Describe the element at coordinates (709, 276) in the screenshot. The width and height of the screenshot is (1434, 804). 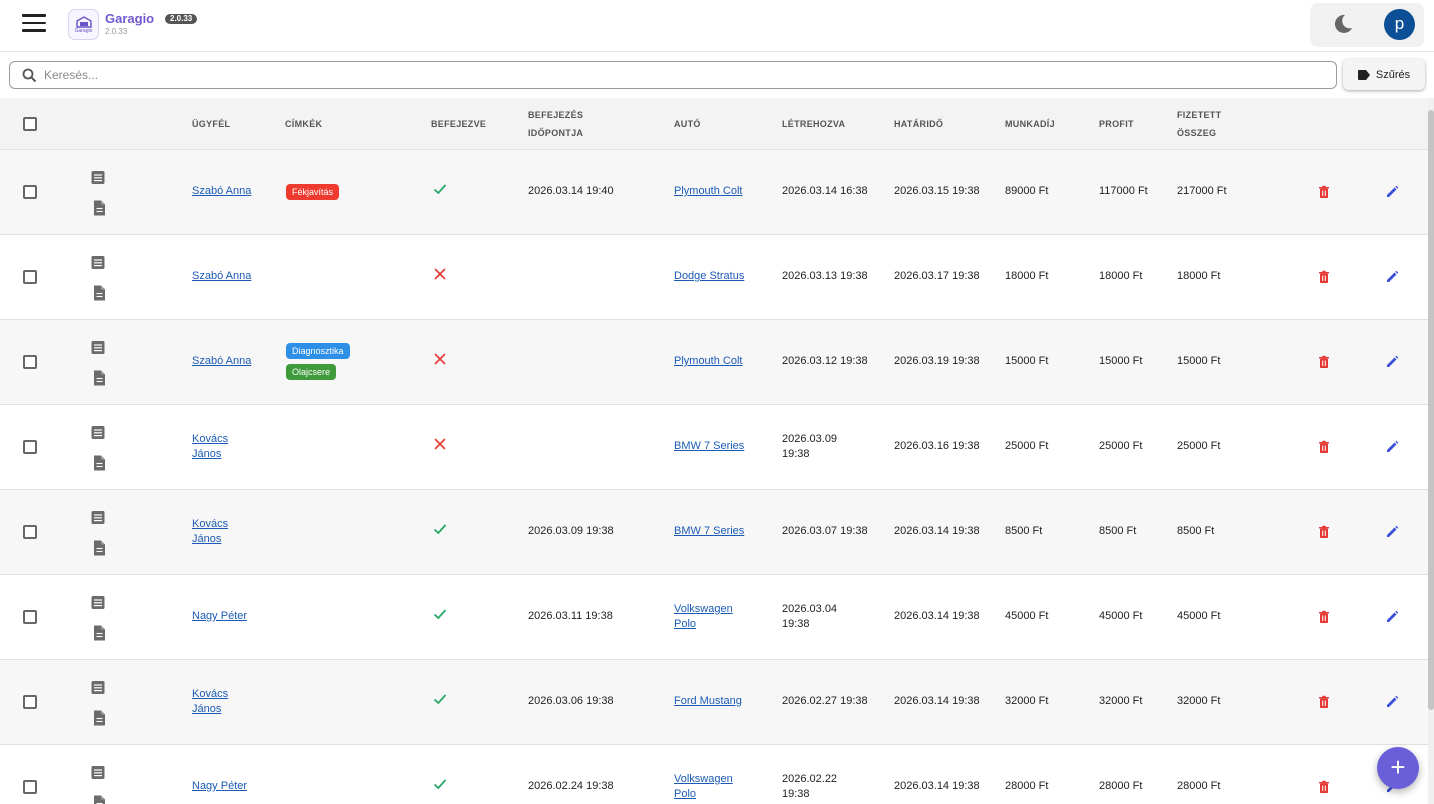
I see `car-link: Dodge Stratus` at that location.